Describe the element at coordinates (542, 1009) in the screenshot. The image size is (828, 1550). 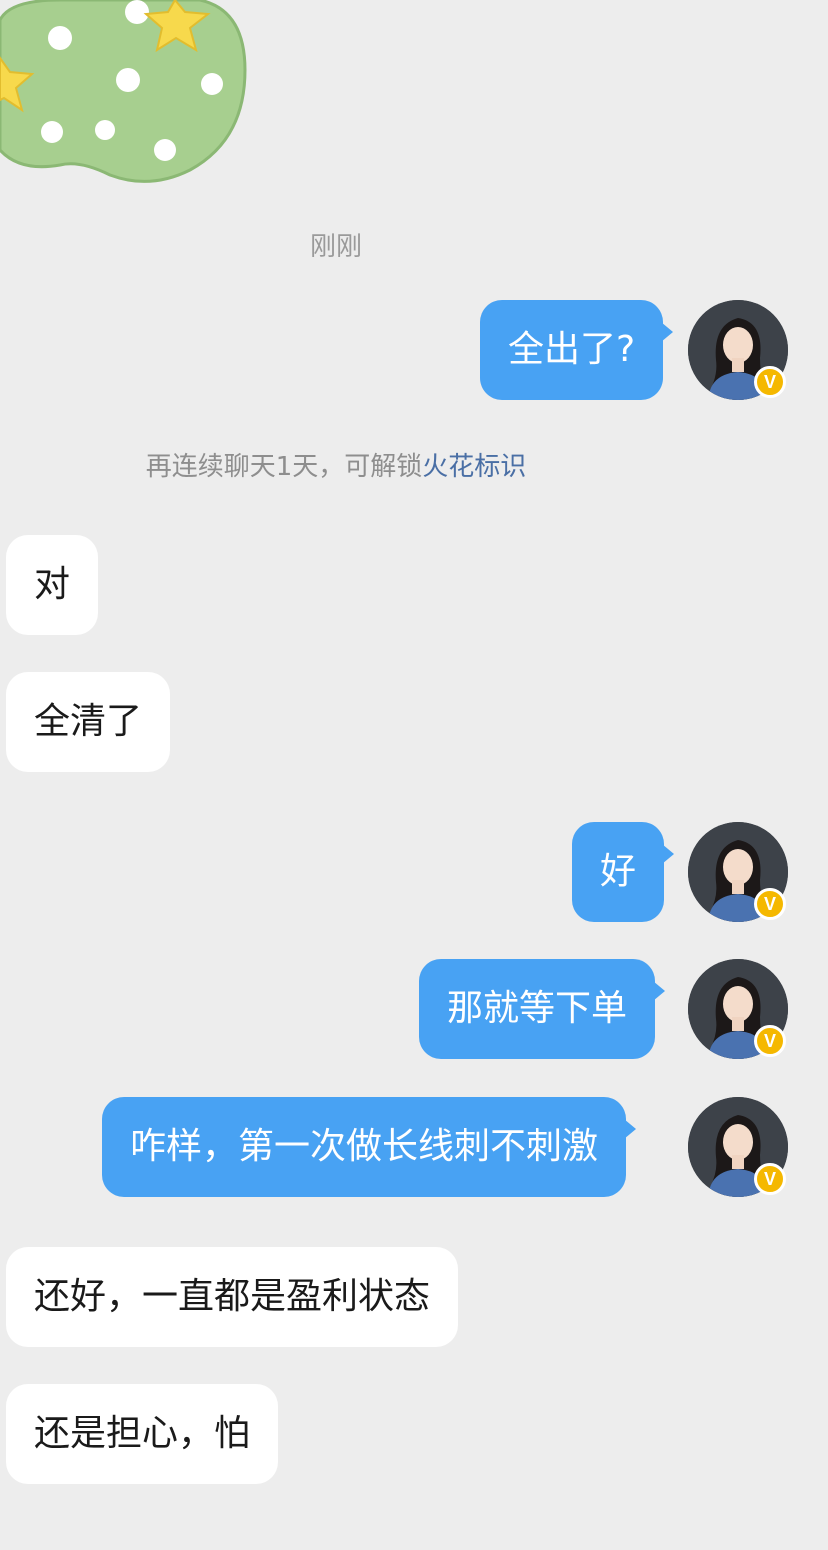
I see `outgoing-message-bubble: 那就等下单` at that location.